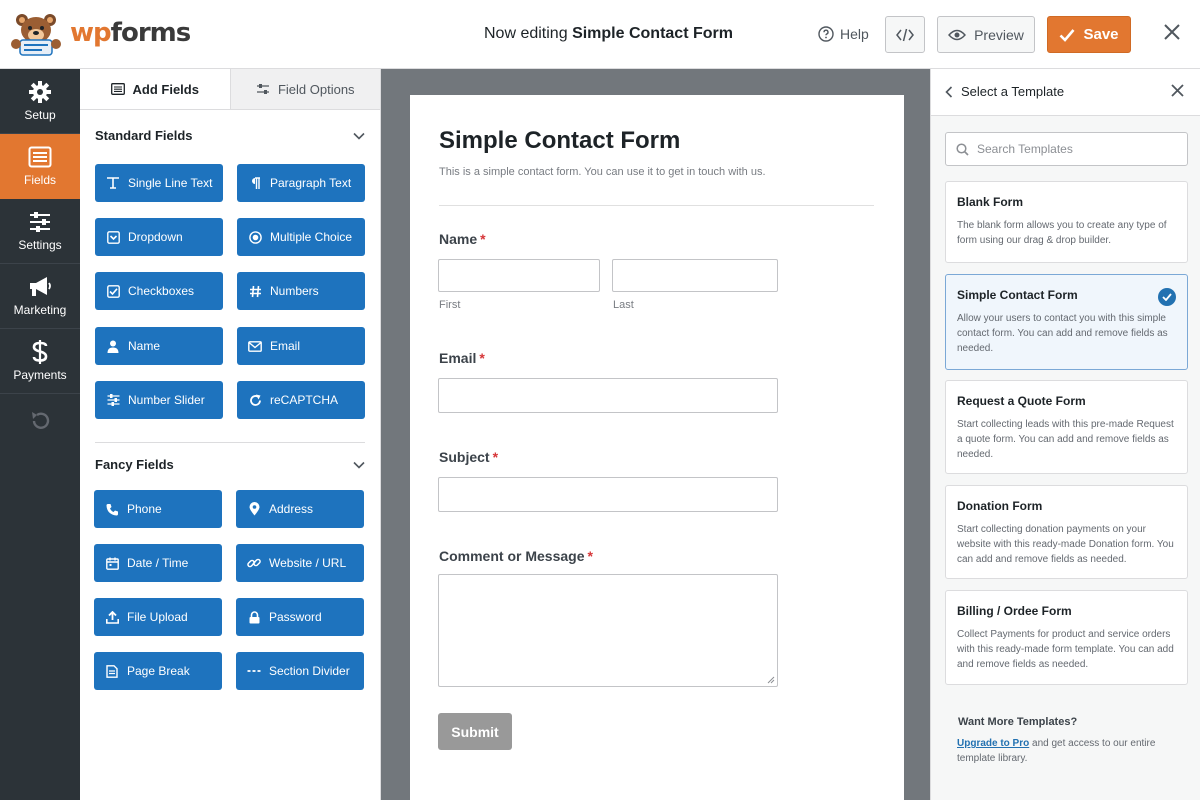  I want to click on checkbox-icon, so click(113, 291).